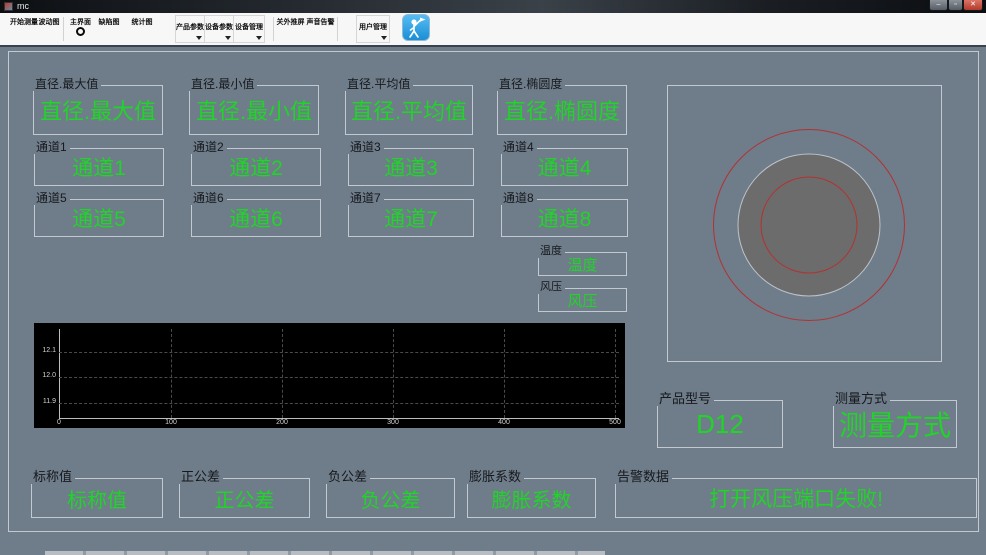  What do you see at coordinates (98, 111) in the screenshot?
I see `stat-value: 直径.最大值` at bounding box center [98, 111].